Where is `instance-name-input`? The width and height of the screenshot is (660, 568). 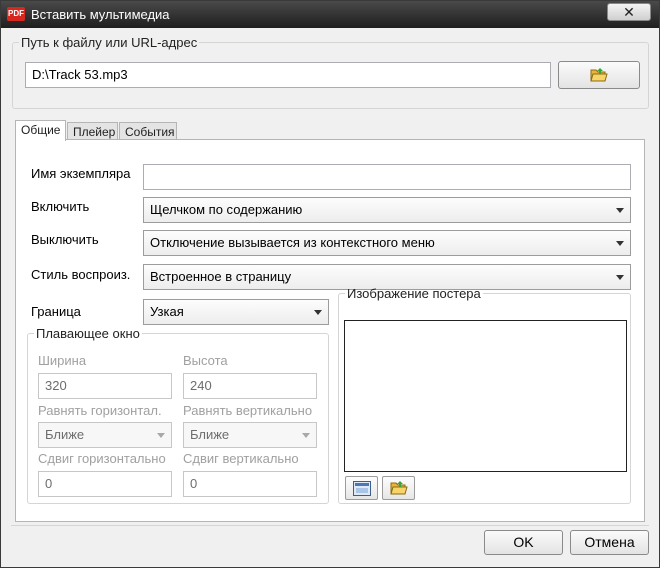
instance-name-input is located at coordinates (387, 177).